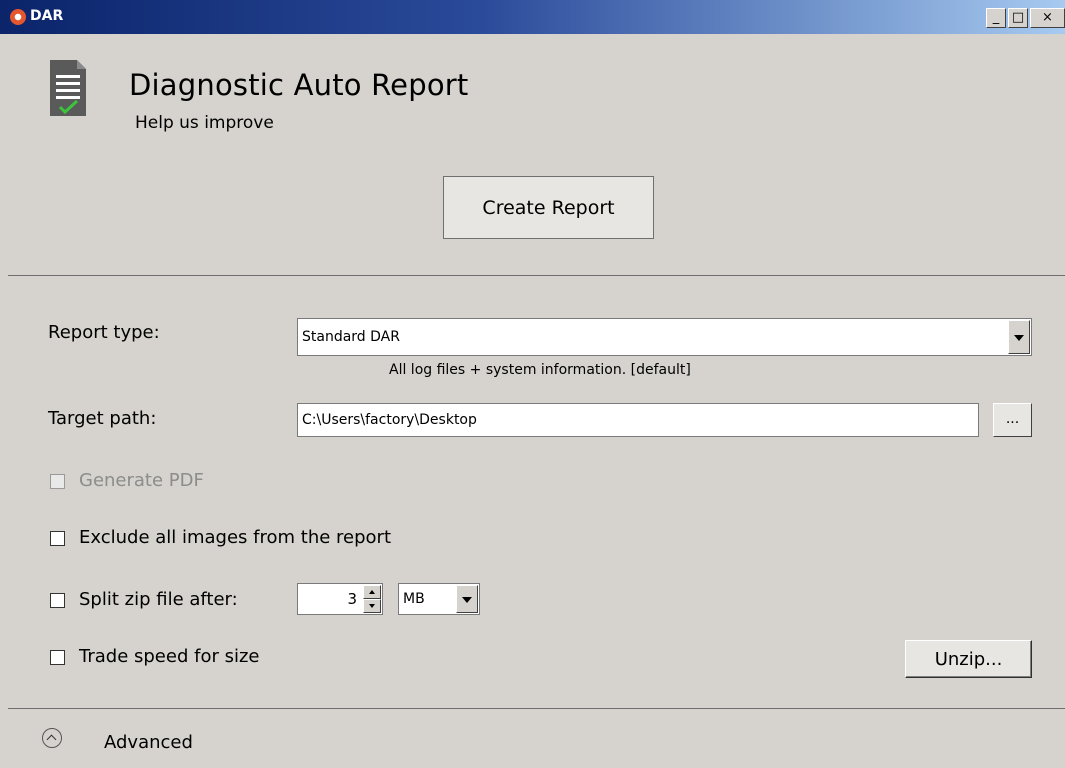 This screenshot has height=768, width=1065. What do you see at coordinates (57, 600) in the screenshot?
I see `split-zip-checkbox` at bounding box center [57, 600].